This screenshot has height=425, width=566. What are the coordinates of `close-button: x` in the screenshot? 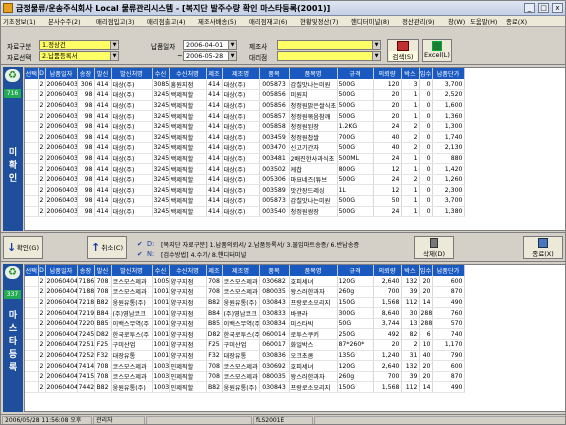 It's located at (557, 8).